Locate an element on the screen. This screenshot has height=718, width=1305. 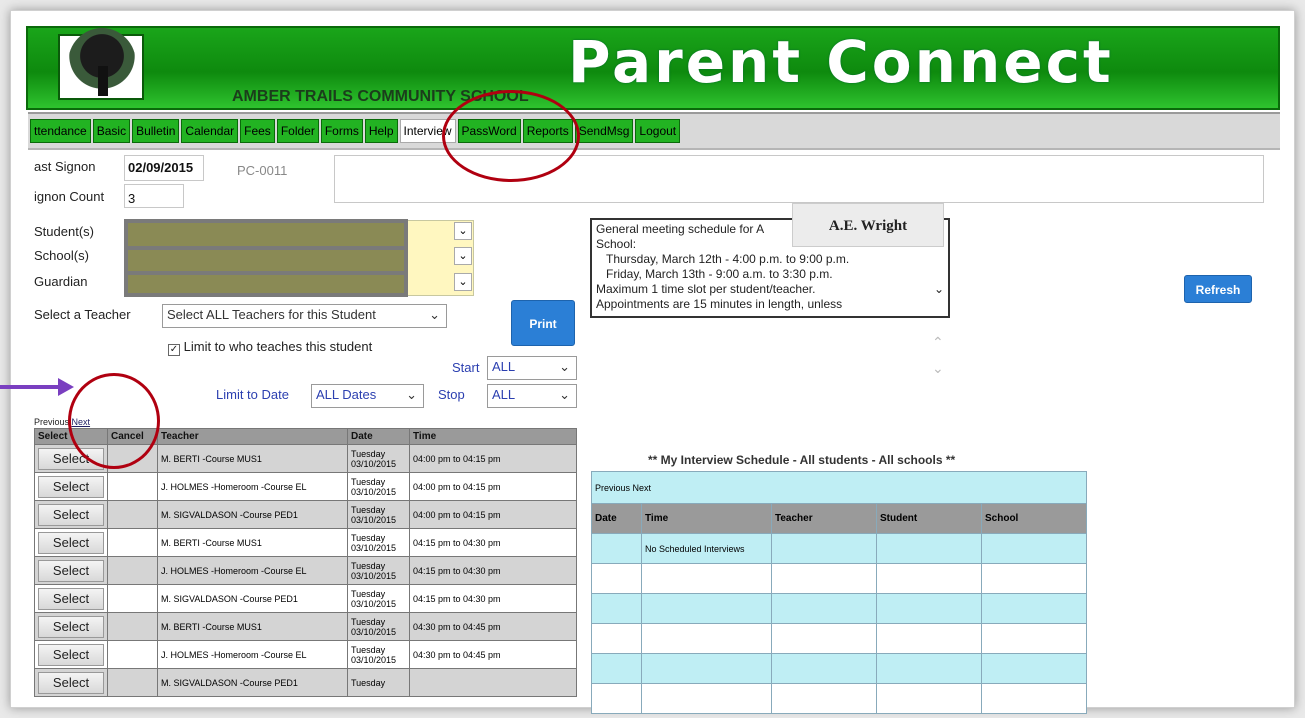
annotation-arrow-icon is located at coordinates (37, 387).